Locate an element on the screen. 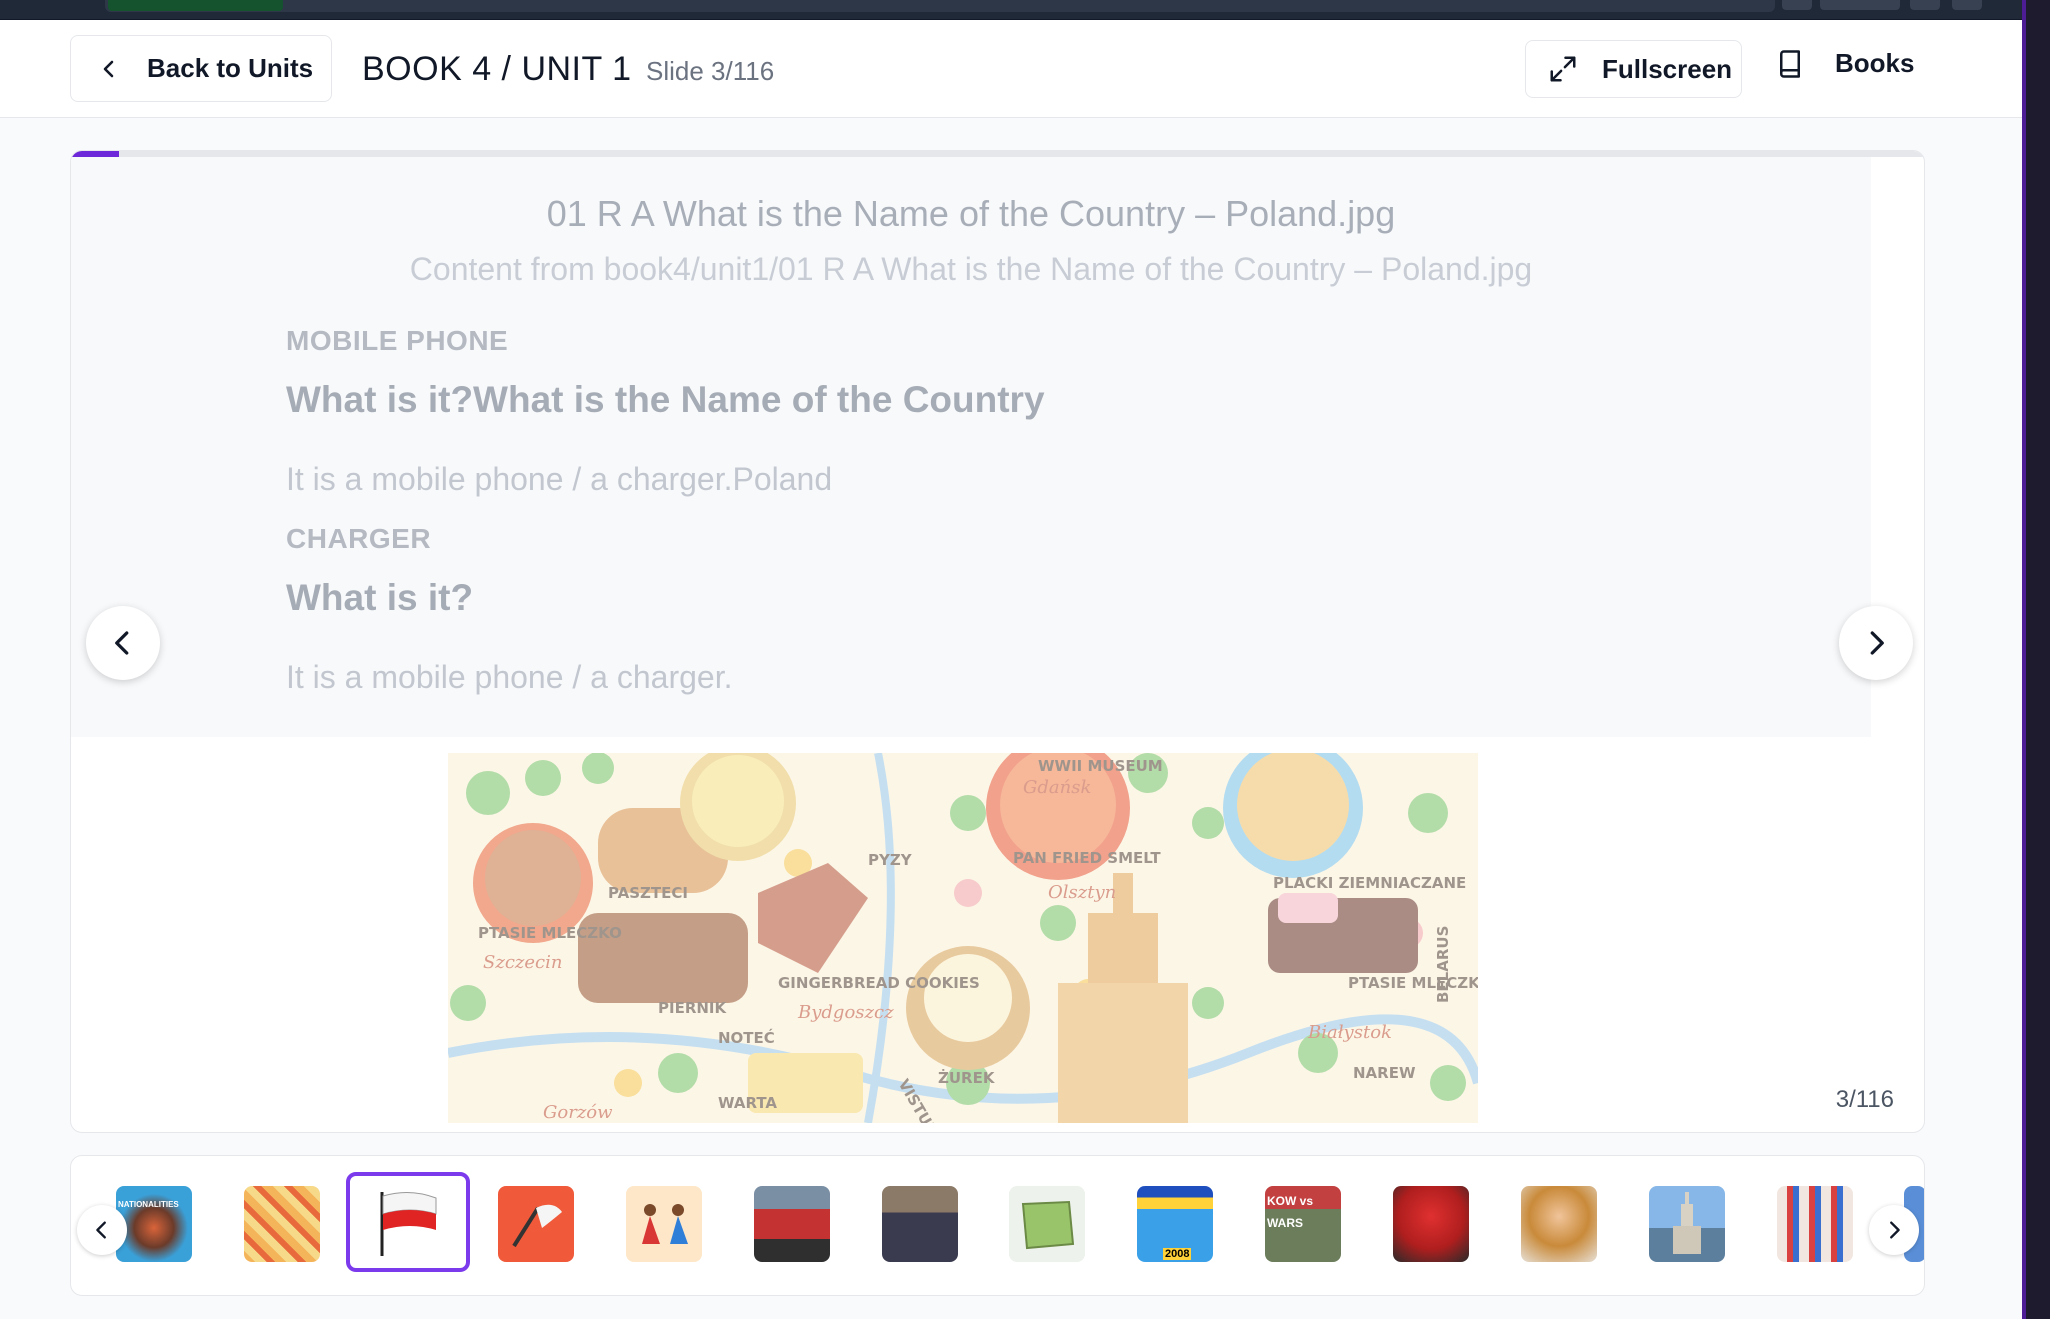 The image size is (2050, 1319). svg-text: PAN FRIED SMELT is located at coordinates (1087, 858).